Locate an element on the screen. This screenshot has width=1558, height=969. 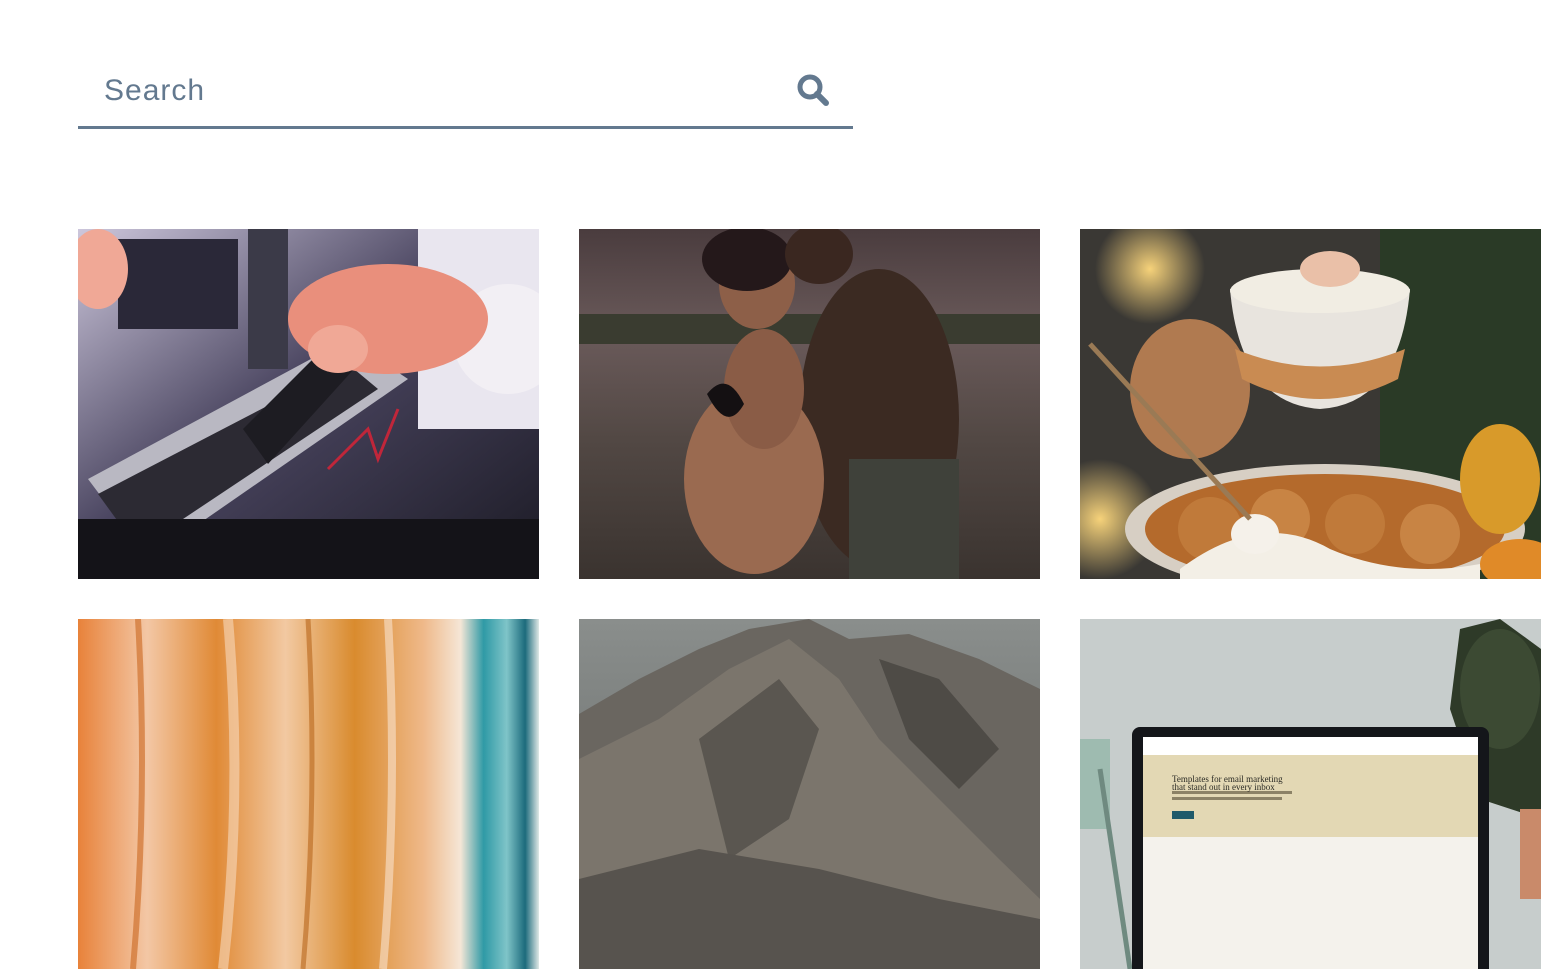
photo-abstract-painting-image is located at coordinates (308, 794).